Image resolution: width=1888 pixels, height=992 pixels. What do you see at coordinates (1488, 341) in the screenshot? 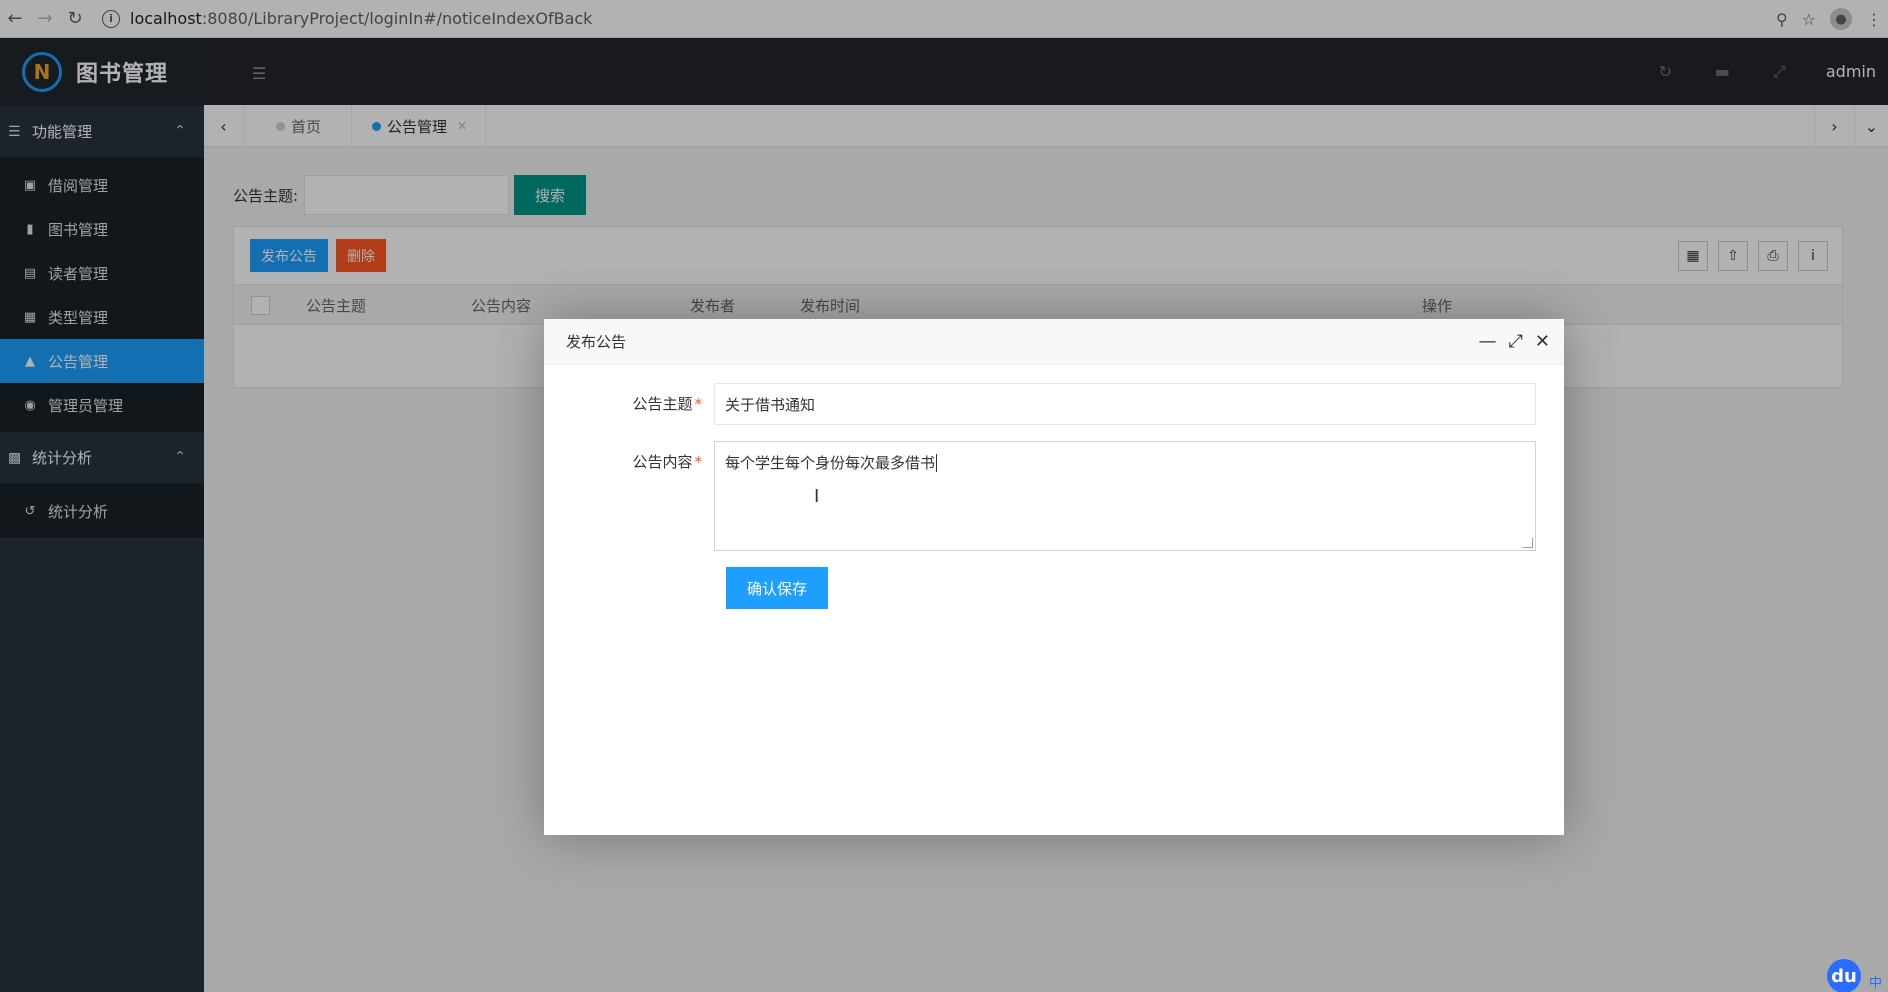
I see `minimize-icon: —` at bounding box center [1488, 341].